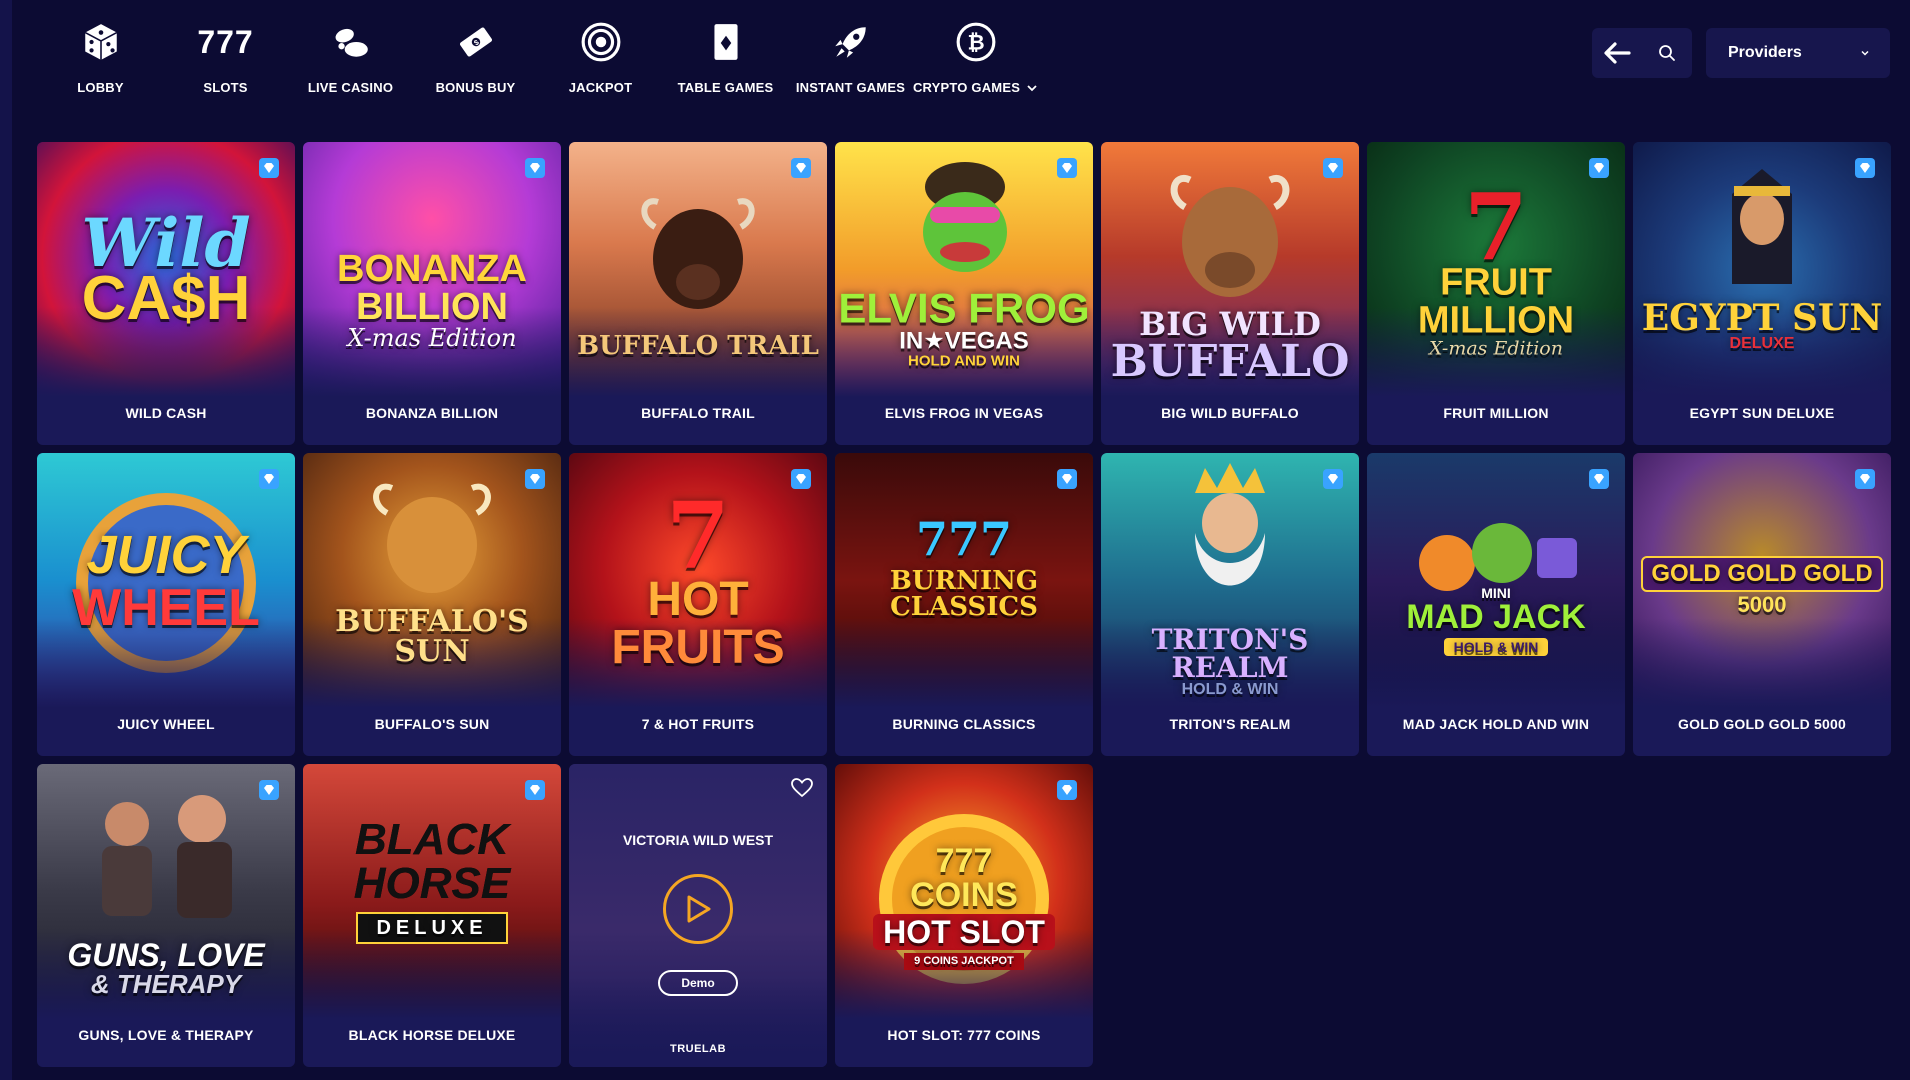 Image resolution: width=1910 pixels, height=1080 pixels. I want to click on nav-table-games: TABLE GAMES, so click(725, 58).